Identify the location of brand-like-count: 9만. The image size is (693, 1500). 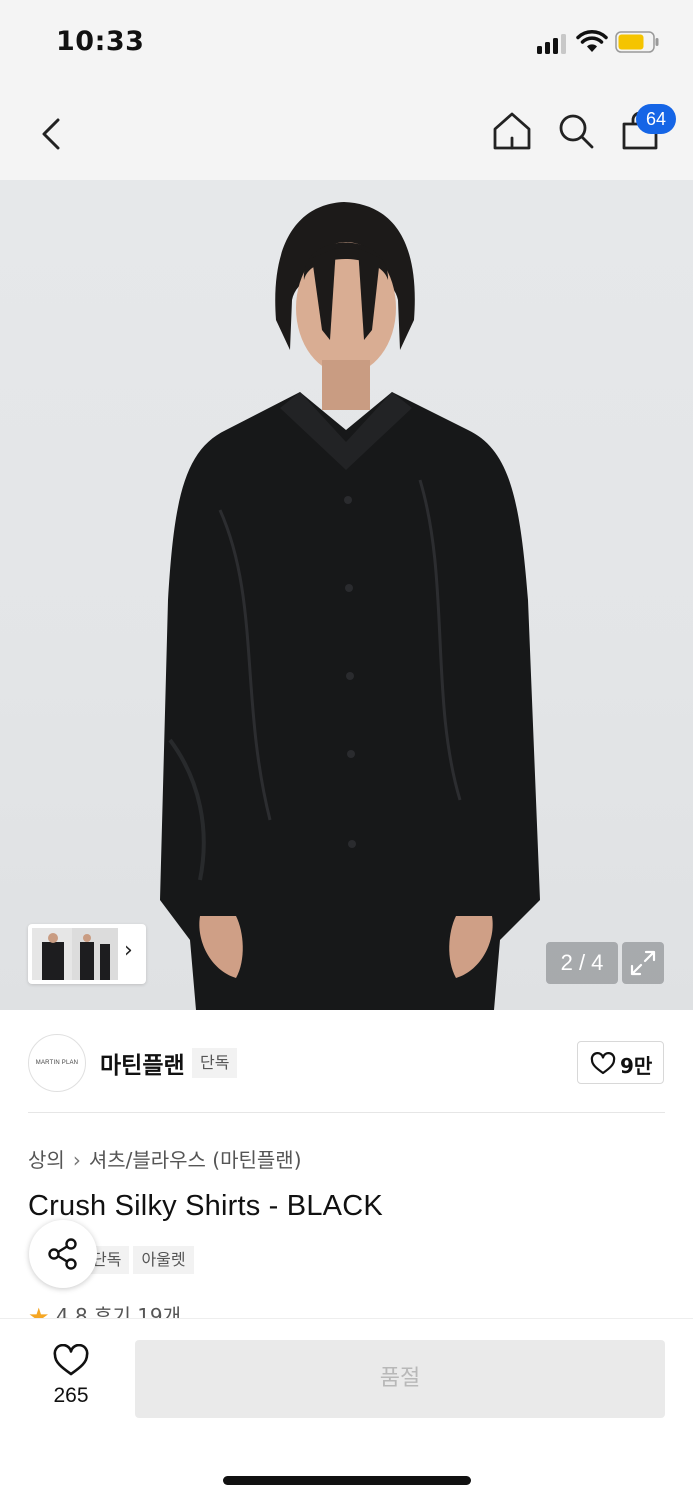
(636, 1066).